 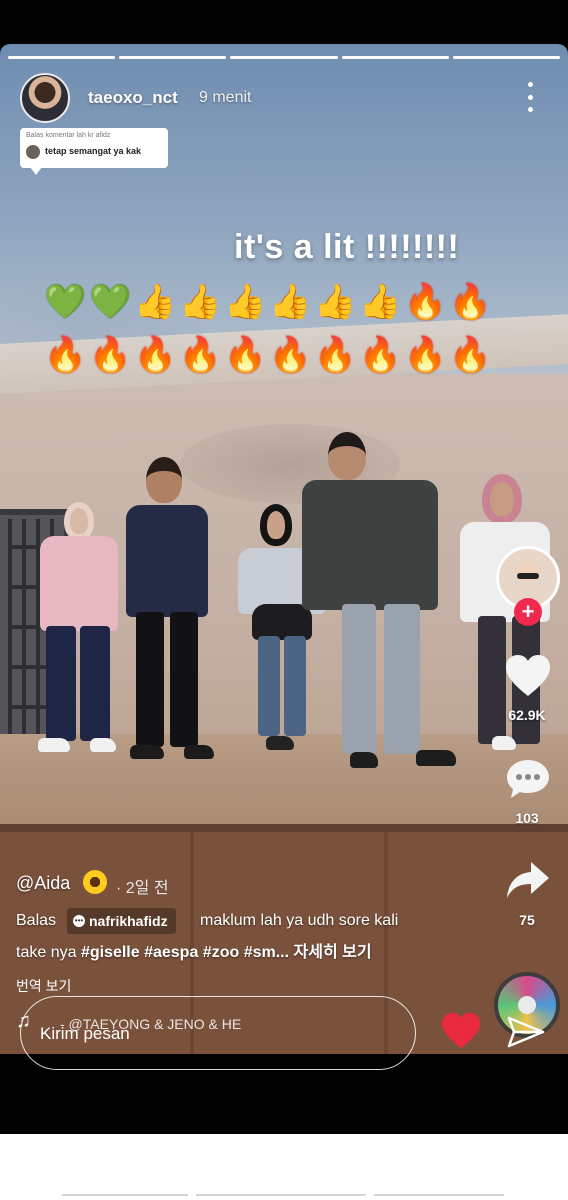 I want to click on message-placeholder: Kirim pesan, so click(x=85, y=1033).